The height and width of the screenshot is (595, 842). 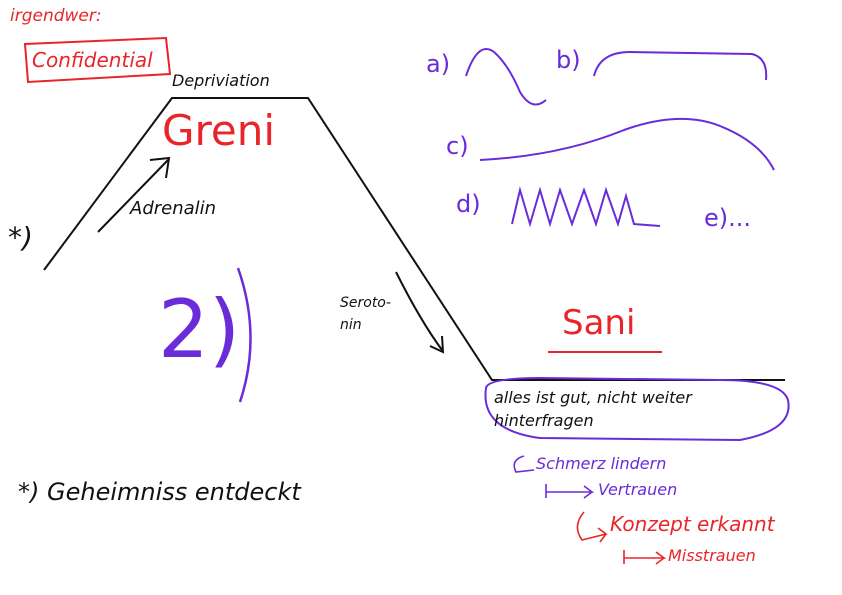 What do you see at coordinates (199, 329) in the screenshot?
I see `big-number: 2)` at bounding box center [199, 329].